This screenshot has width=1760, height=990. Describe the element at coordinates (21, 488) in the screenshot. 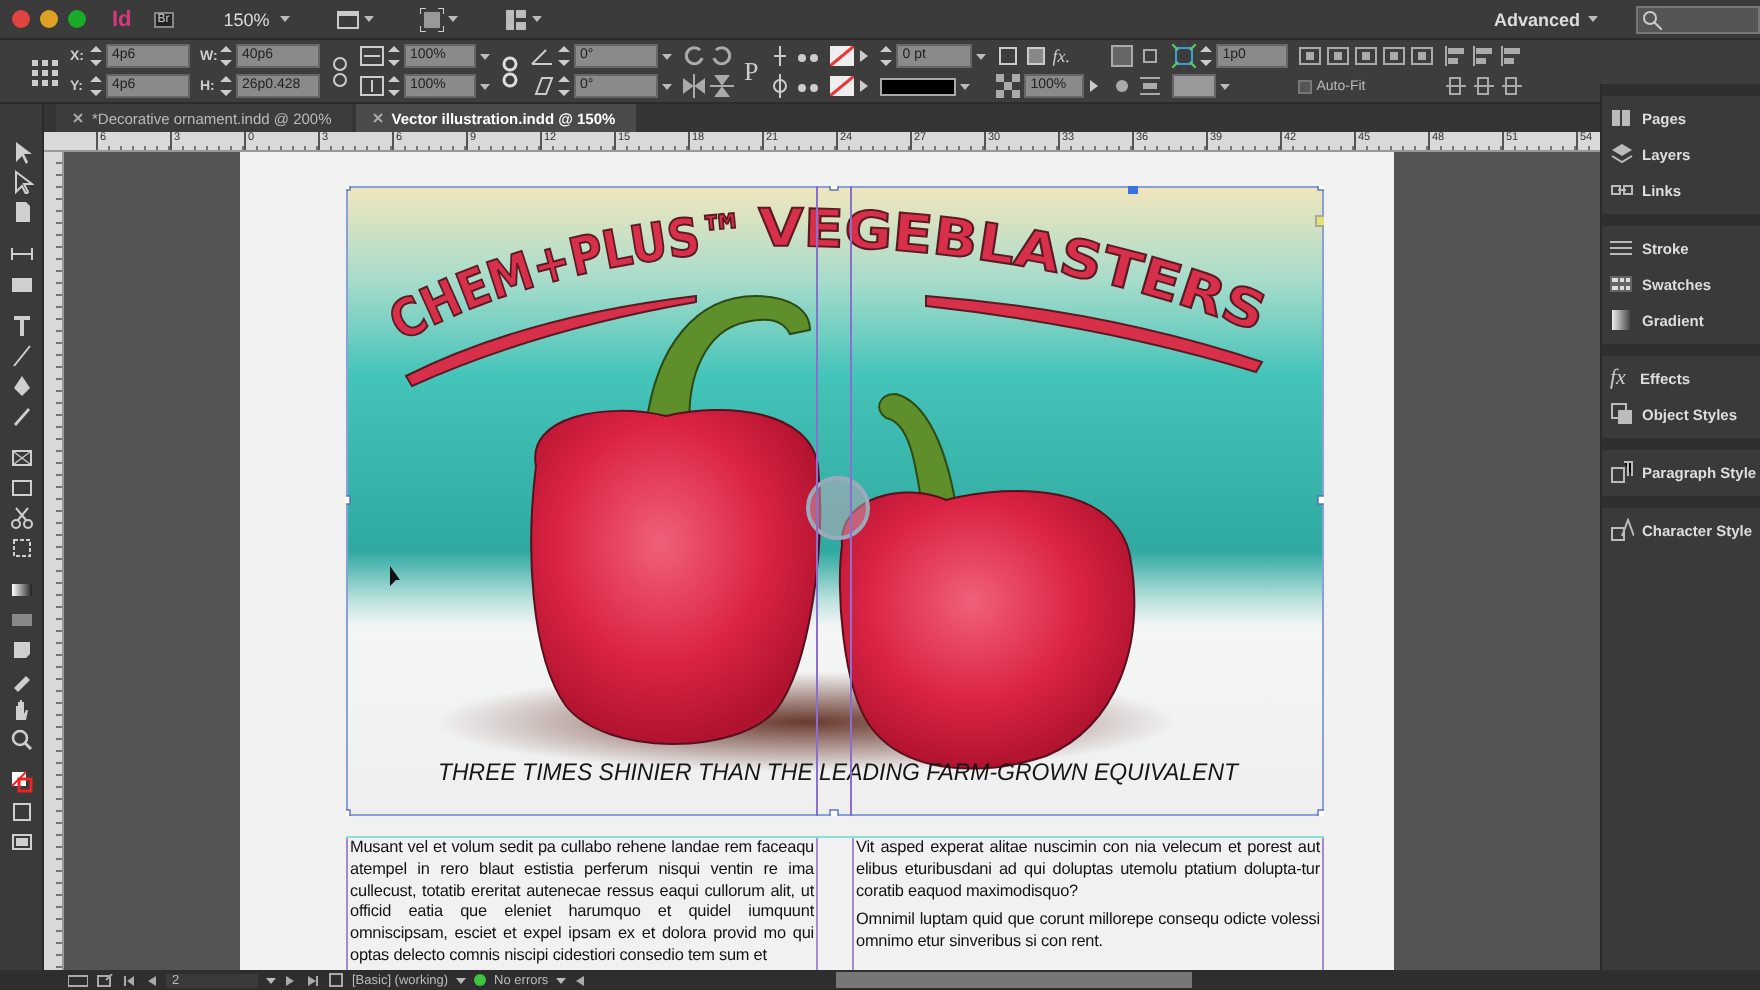

I see `rectangle-tool-icon` at that location.